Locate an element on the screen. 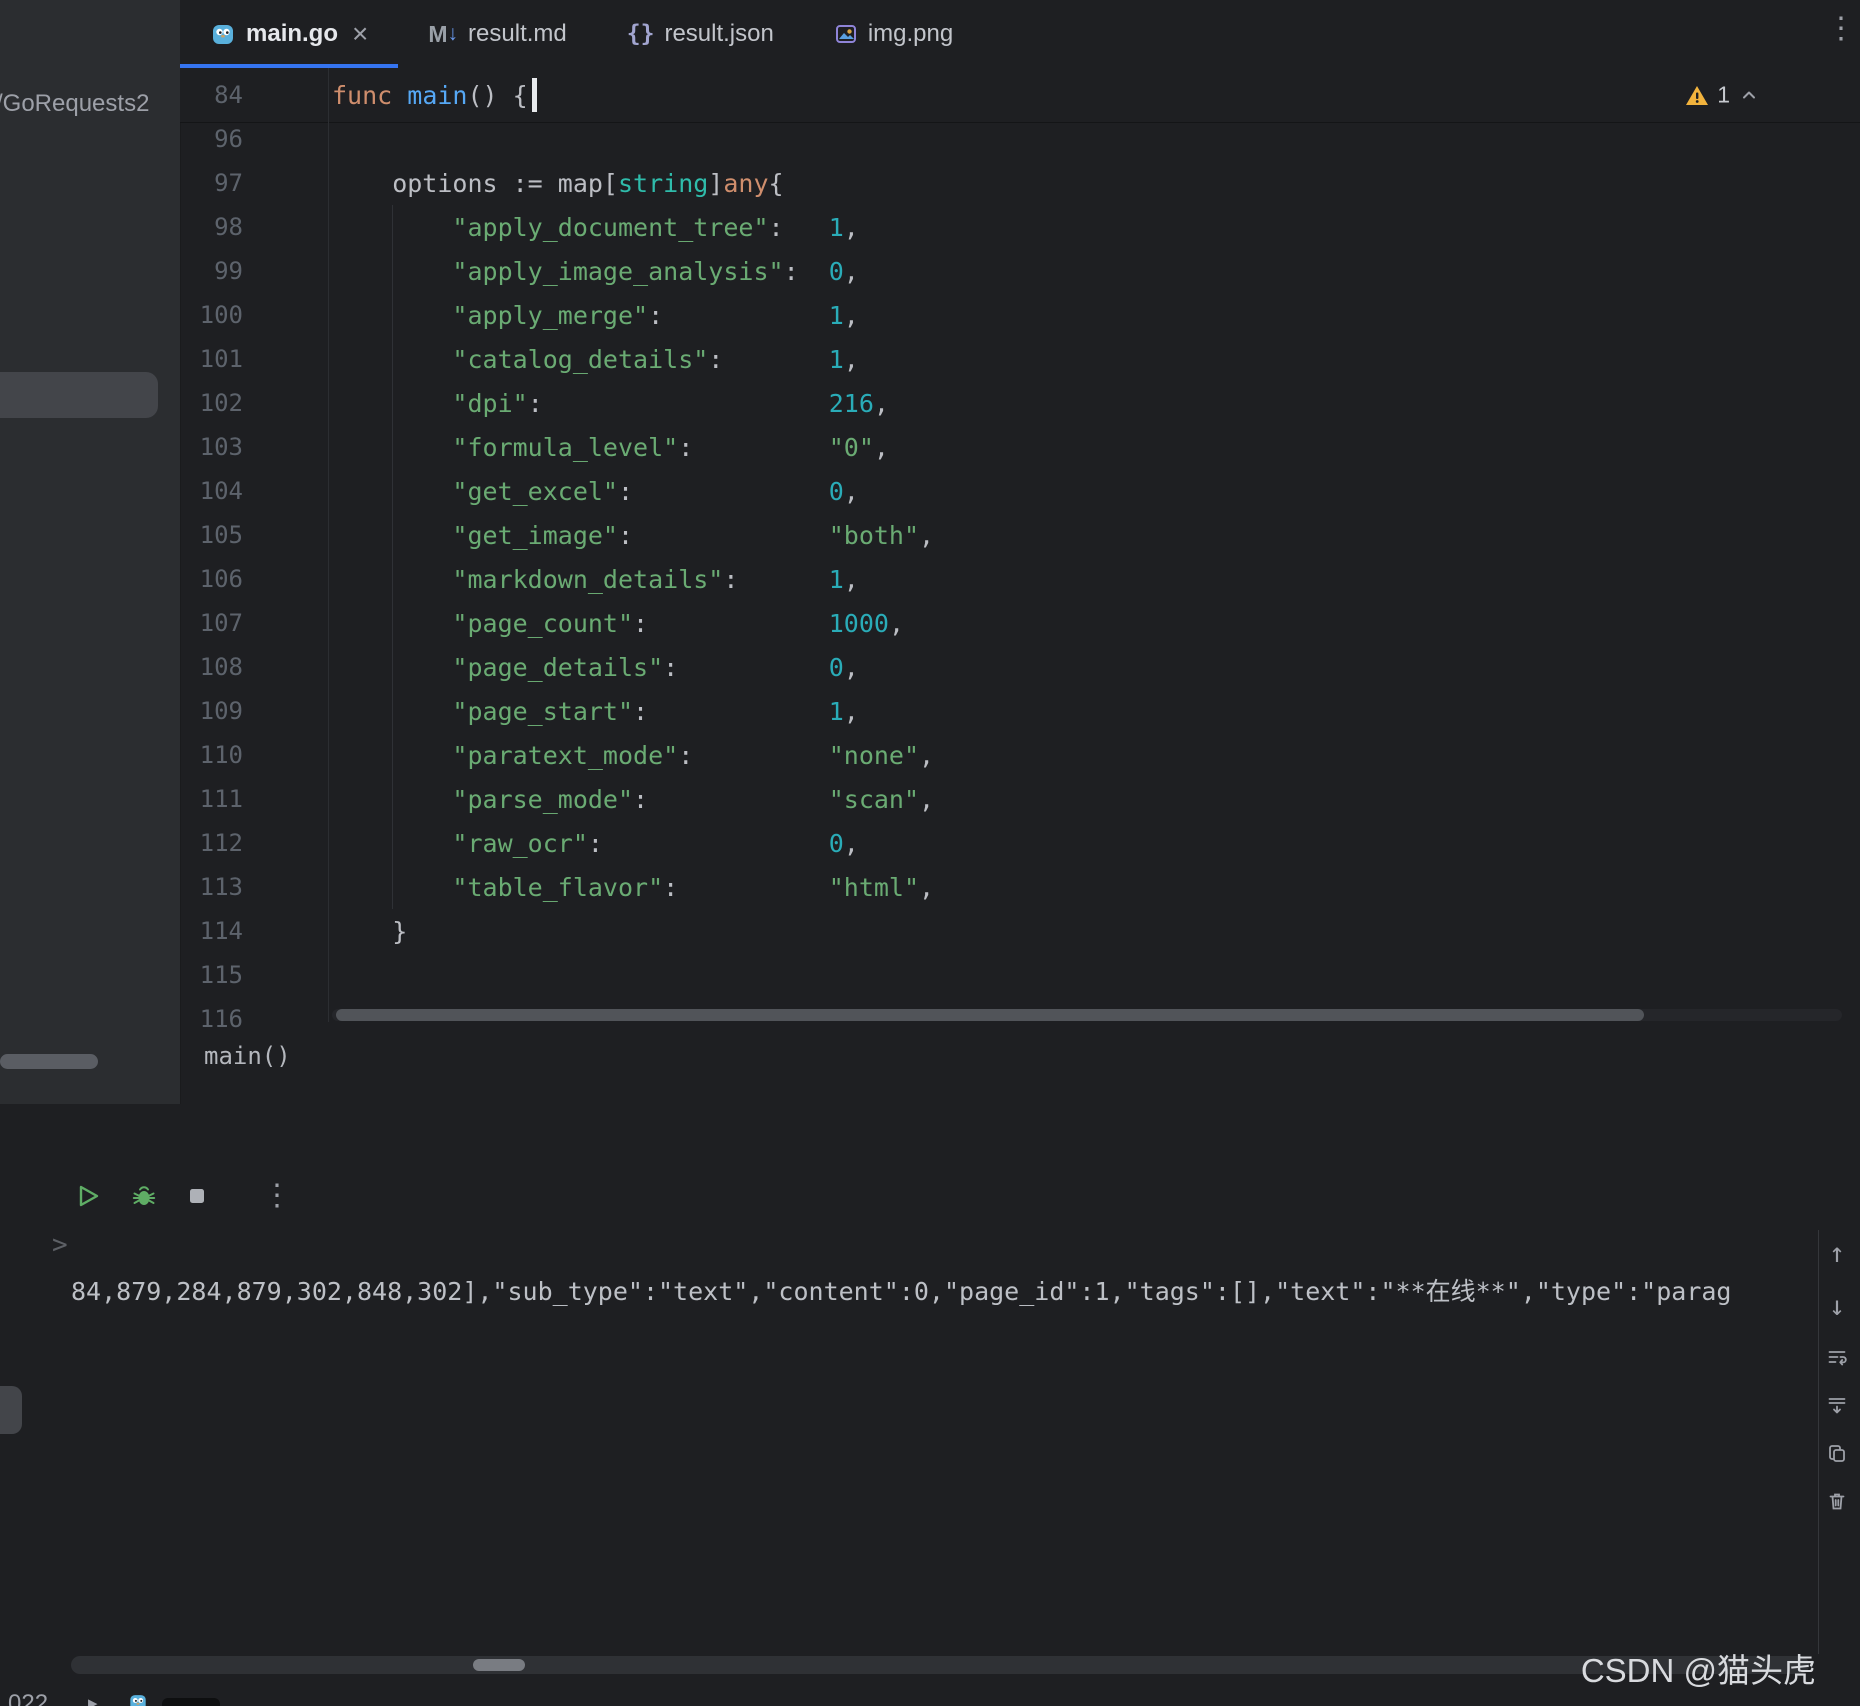  warning-icon is located at coordinates (1697, 95).